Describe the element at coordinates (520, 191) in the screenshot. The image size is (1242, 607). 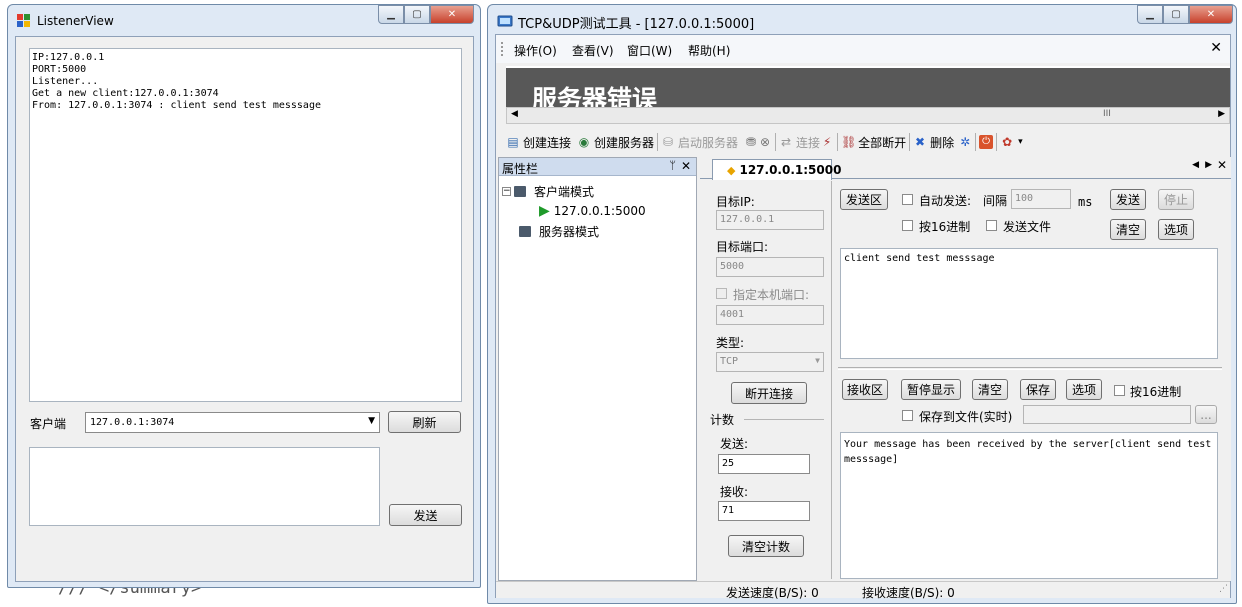
I see `computer-icon` at that location.